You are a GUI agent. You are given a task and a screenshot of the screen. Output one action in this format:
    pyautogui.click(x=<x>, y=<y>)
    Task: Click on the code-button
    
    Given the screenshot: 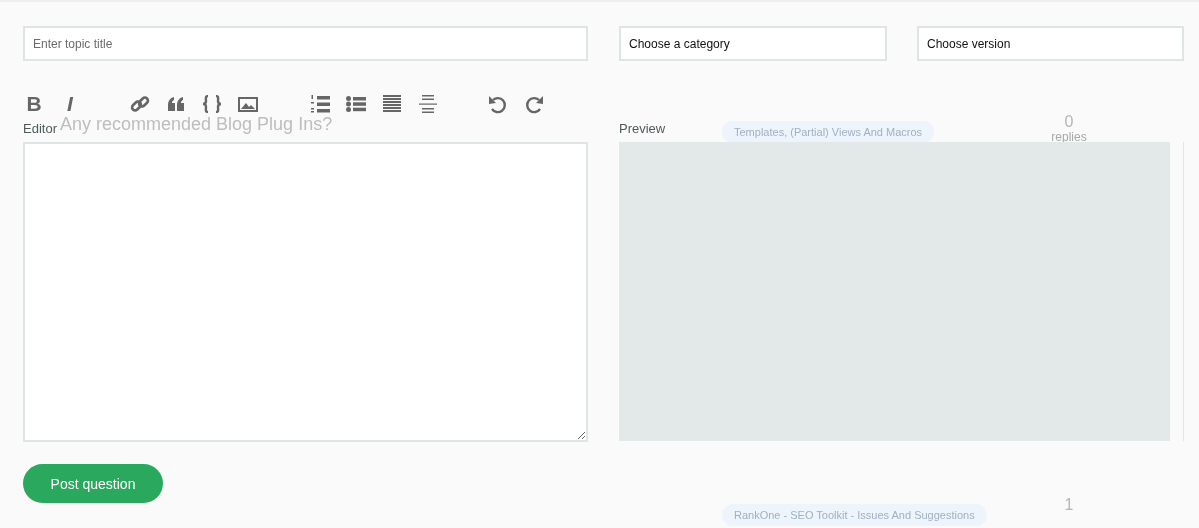 What is the action you would take?
    pyautogui.click(x=212, y=104)
    